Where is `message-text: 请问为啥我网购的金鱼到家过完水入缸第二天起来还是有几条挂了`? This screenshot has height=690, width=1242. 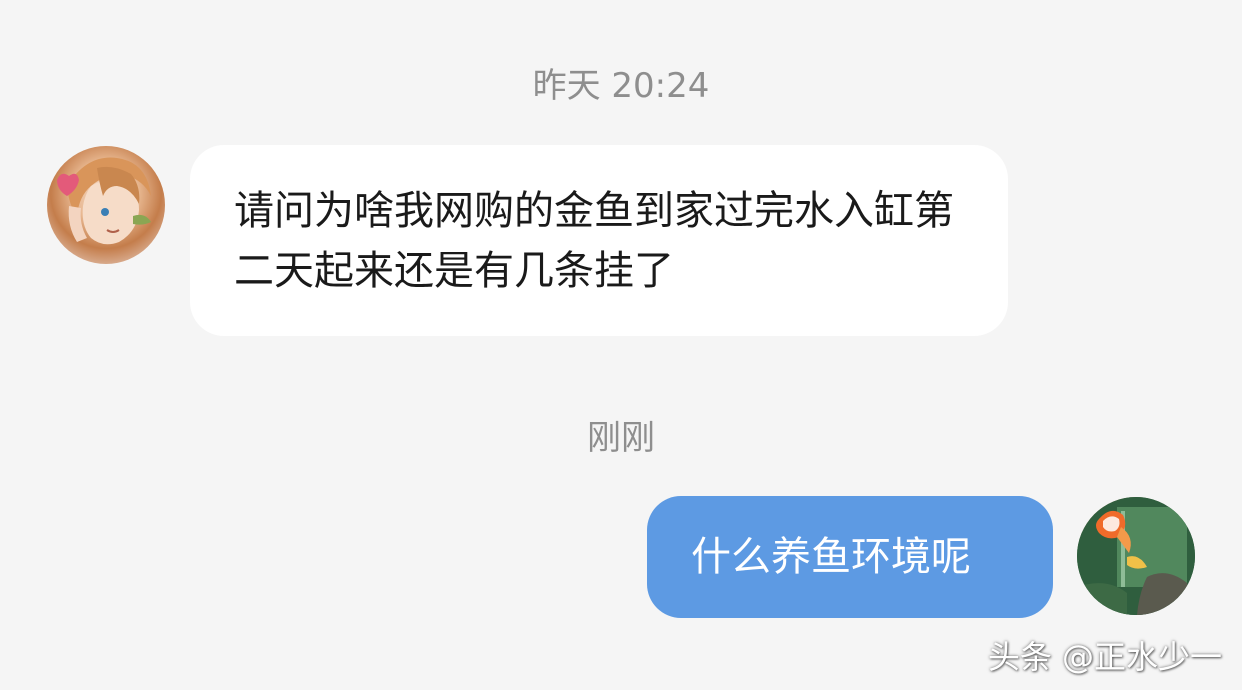 message-text: 请问为啥我网购的金鱼到家过完水入缸第二天起来还是有几条挂了 is located at coordinates (594, 241).